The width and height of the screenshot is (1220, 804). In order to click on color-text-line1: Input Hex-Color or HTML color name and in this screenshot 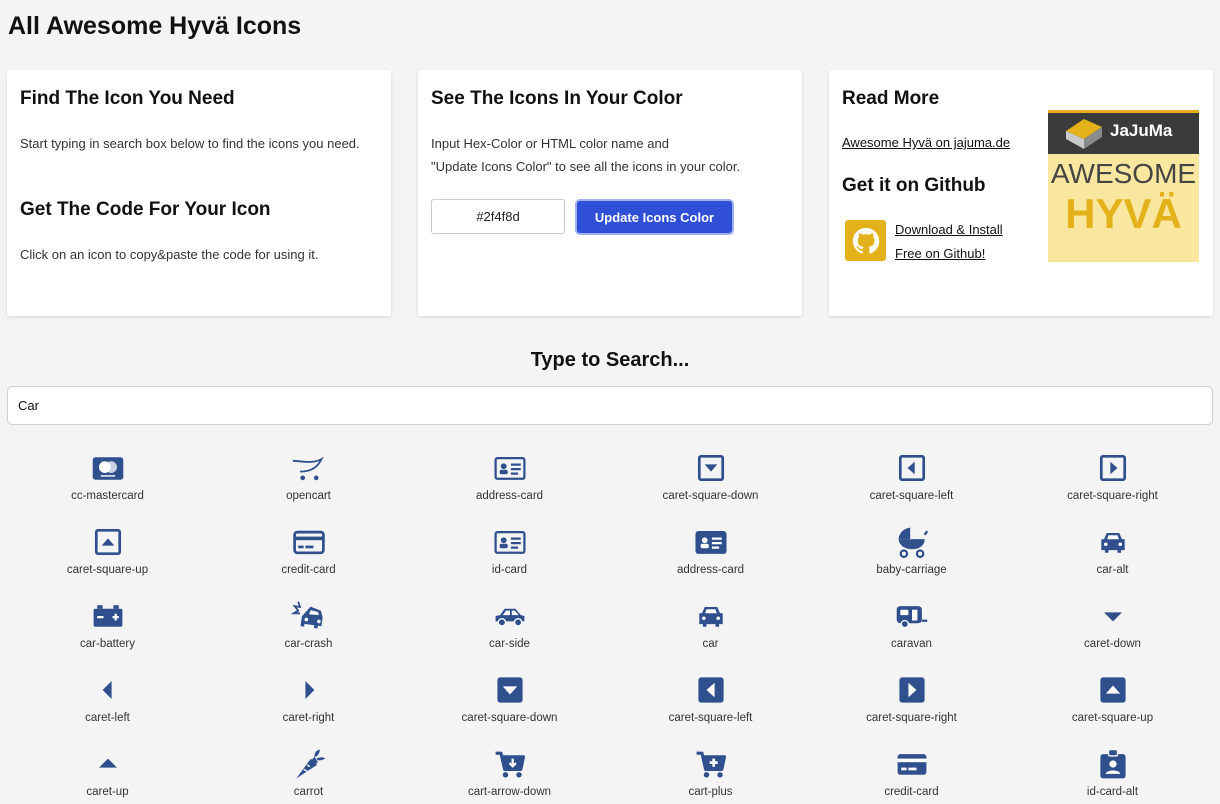, I will do `click(550, 143)`.